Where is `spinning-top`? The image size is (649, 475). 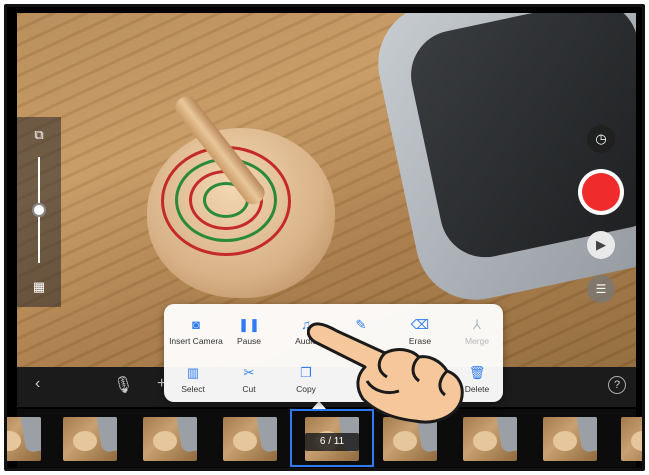 spinning-top is located at coordinates (241, 213).